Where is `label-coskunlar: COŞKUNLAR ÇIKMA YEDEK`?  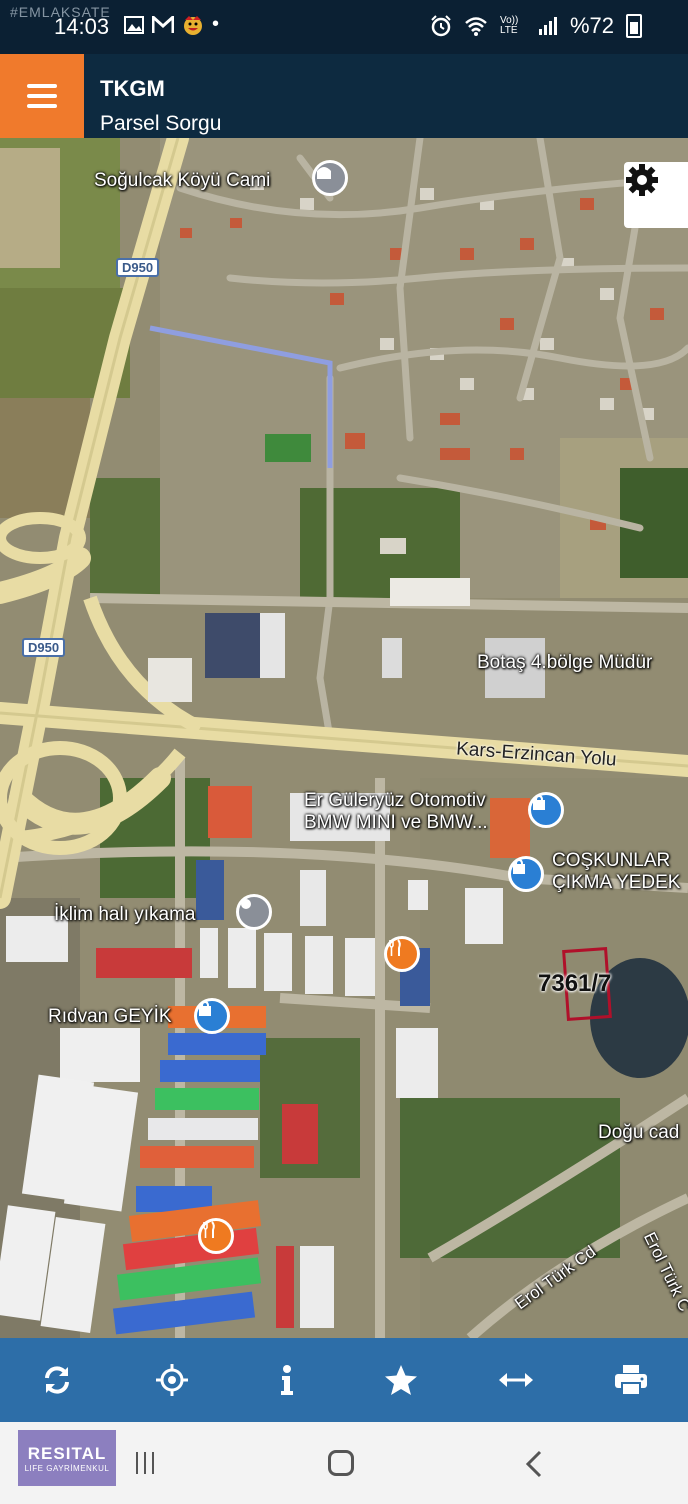
label-coskunlar: COŞKUNLAR ÇIKMA YEDEK is located at coordinates (616, 871).